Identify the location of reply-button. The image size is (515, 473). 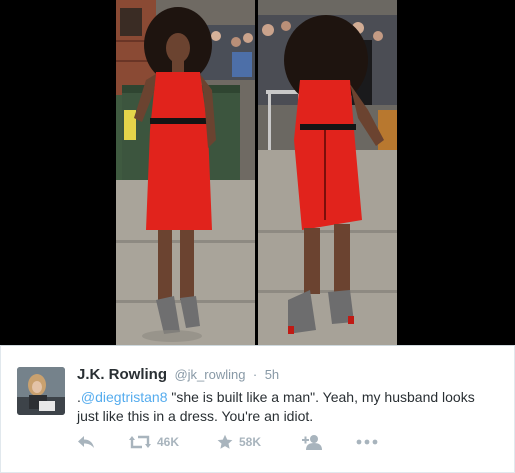
(86, 442).